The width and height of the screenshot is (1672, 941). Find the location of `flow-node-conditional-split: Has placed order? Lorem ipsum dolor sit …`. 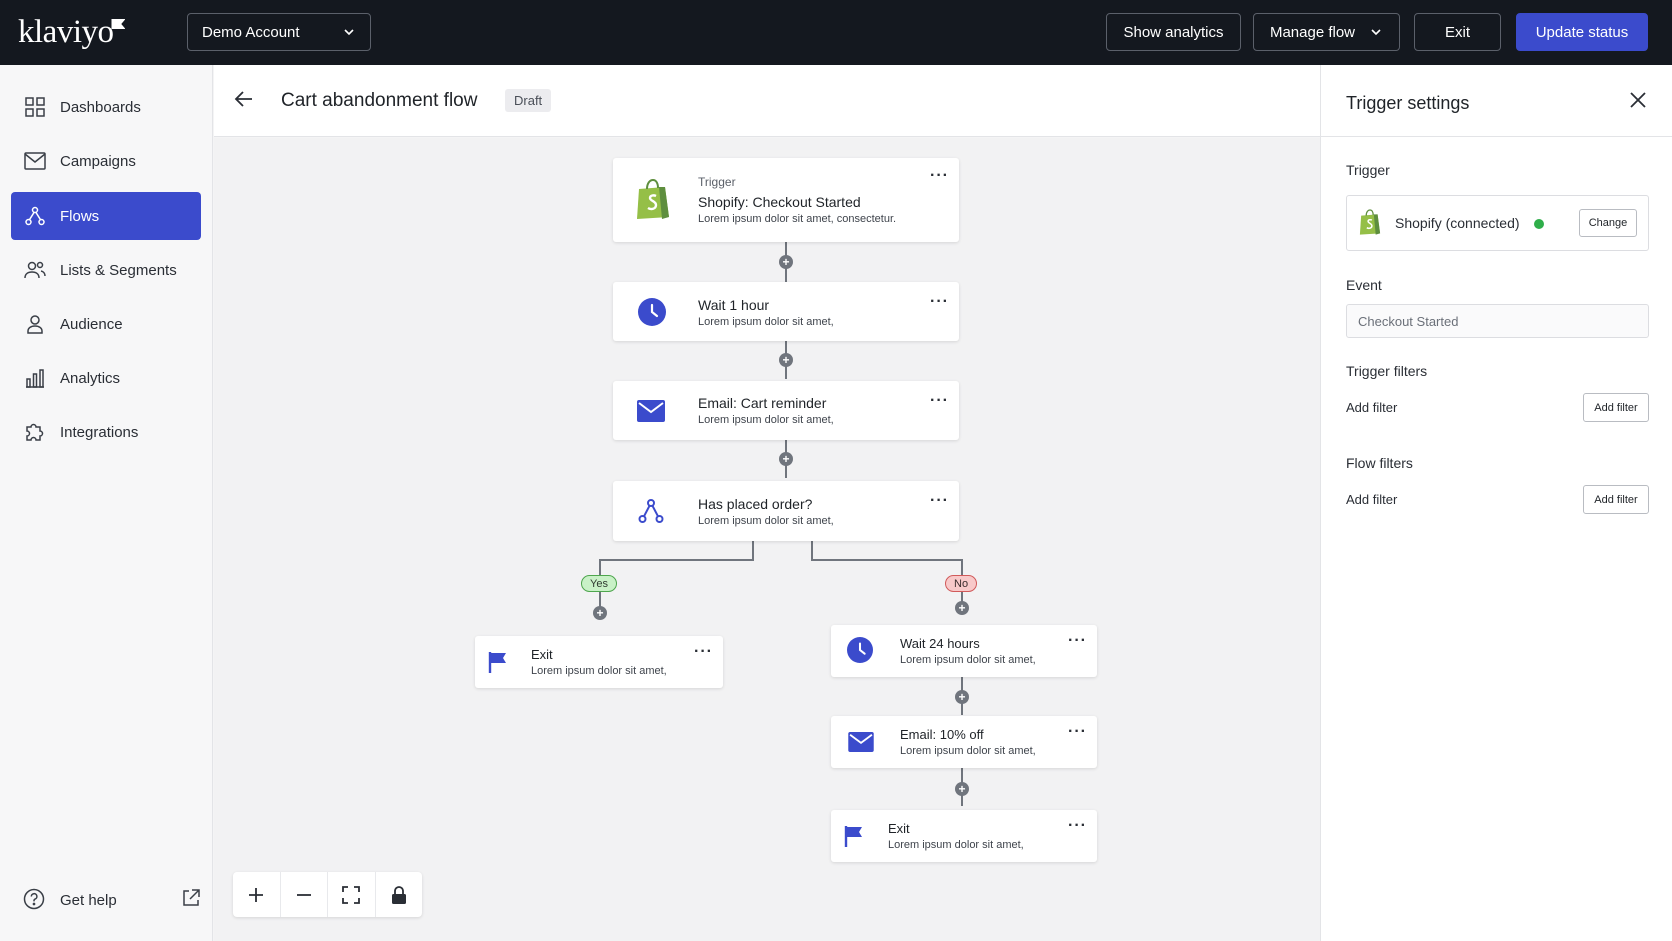

flow-node-conditional-split: Has placed order? Lorem ipsum dolor sit … is located at coordinates (786, 511).